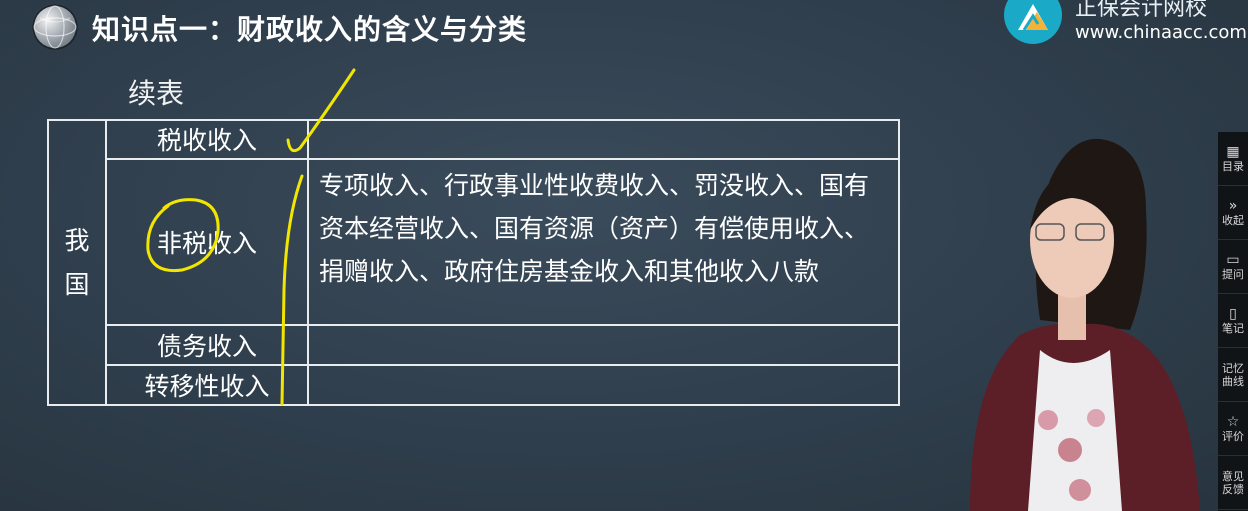  I want to click on country-cell: 我国, so click(77, 262).